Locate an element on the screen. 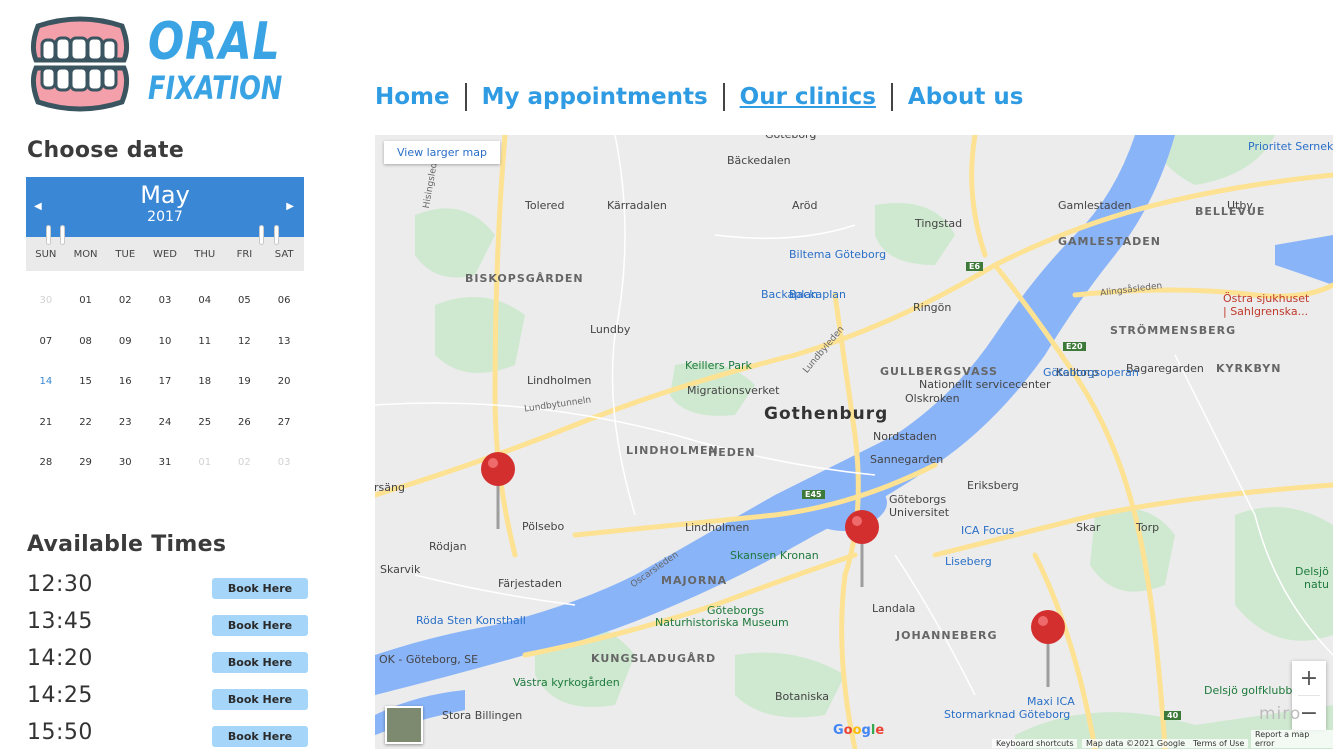 This screenshot has height=753, width=1333. time-slot-row: 13:45 Book Here is located at coordinates (172, 623).